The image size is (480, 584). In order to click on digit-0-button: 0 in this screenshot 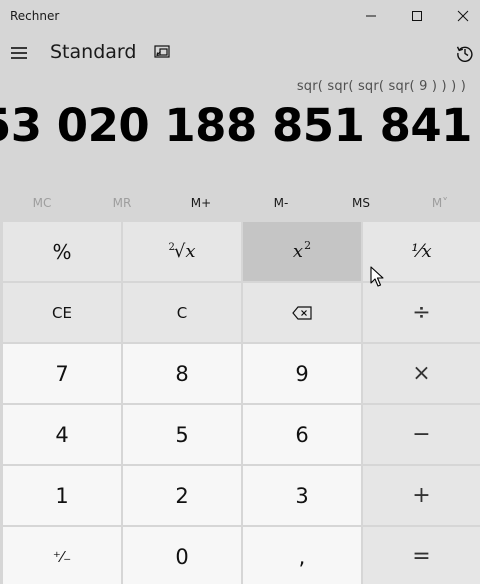, I will do `click(182, 555)`.